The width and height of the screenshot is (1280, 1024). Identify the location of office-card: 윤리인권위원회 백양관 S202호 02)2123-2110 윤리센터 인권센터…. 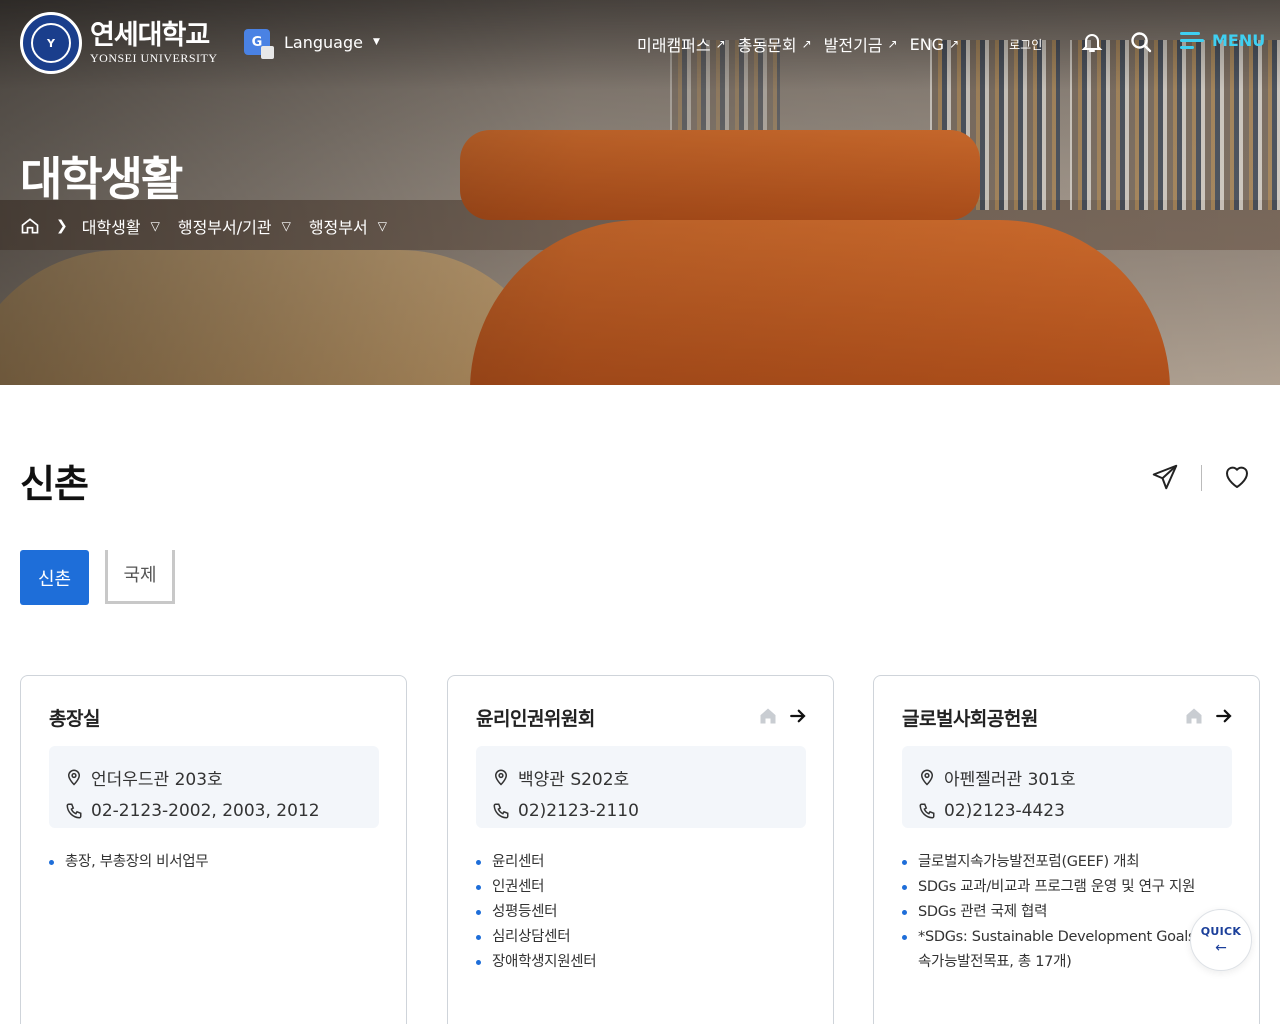
(640, 849).